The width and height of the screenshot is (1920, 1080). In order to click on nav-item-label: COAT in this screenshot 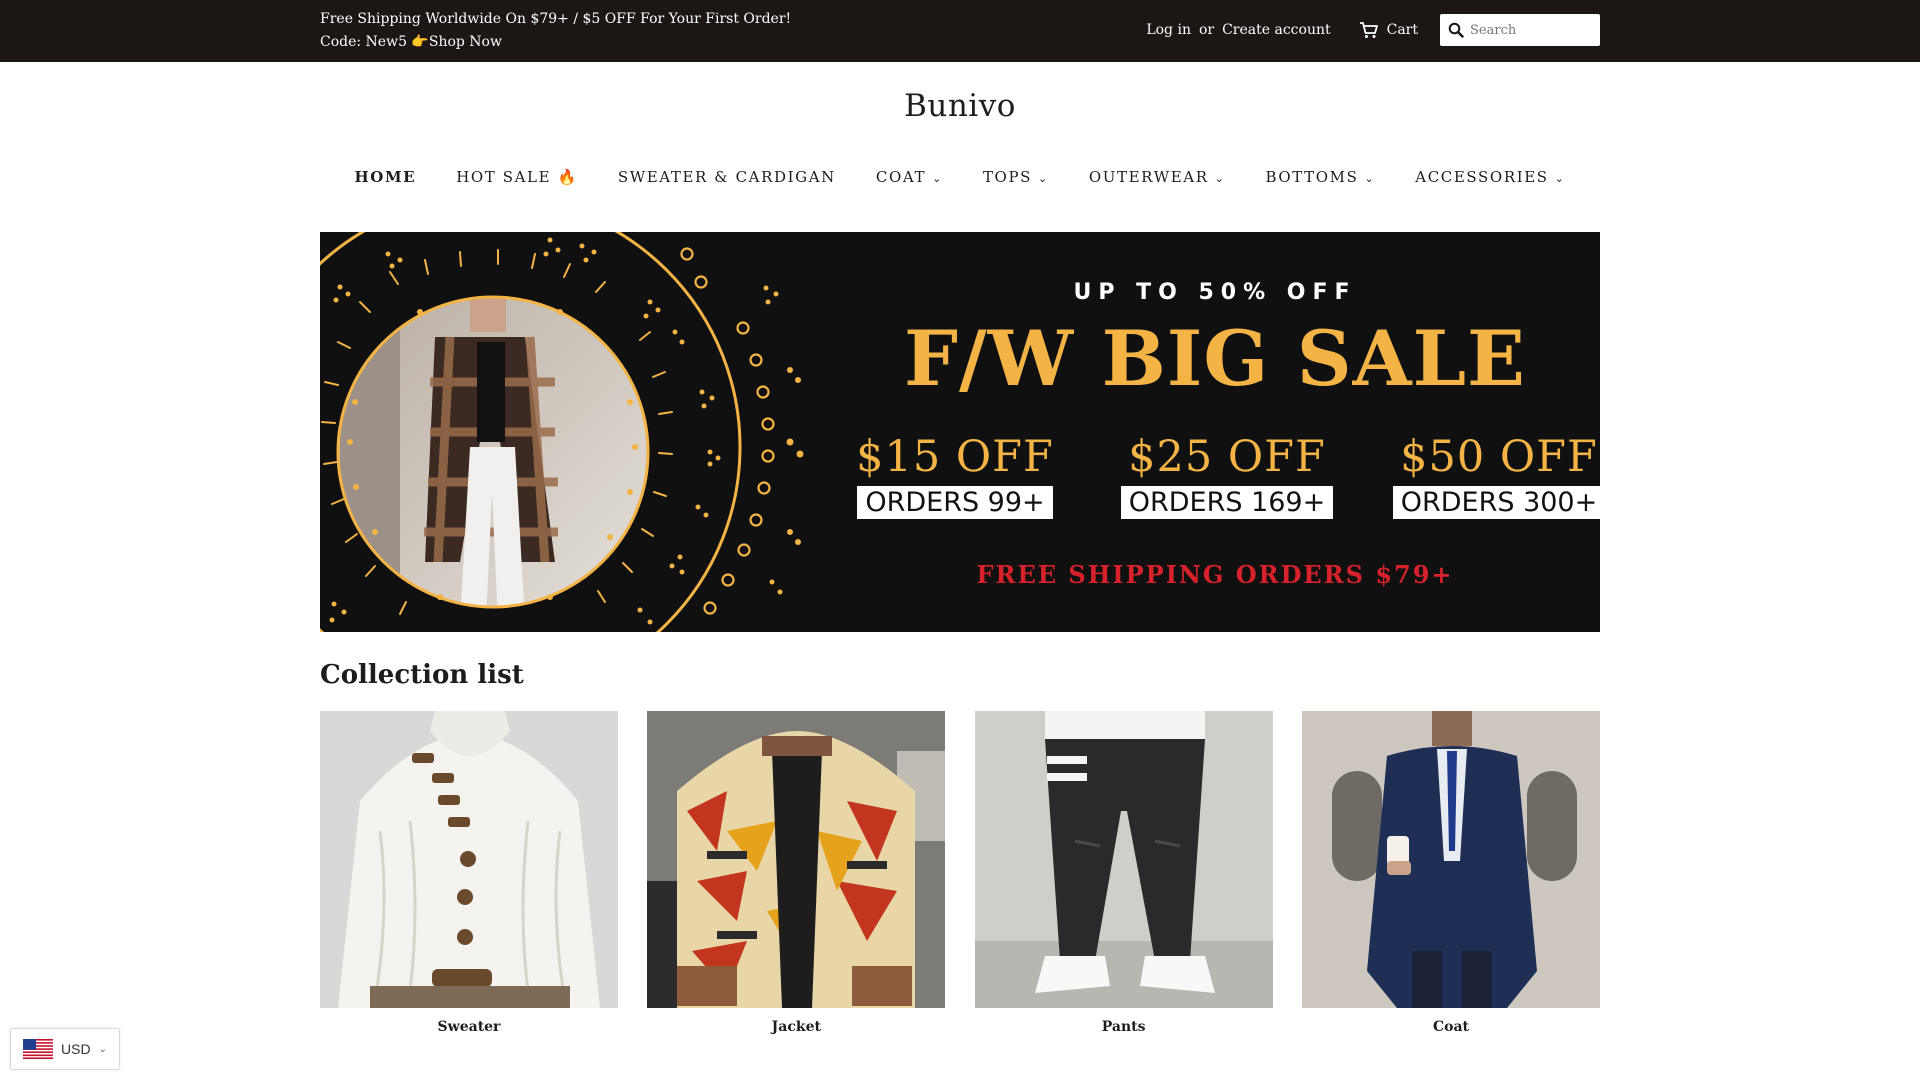, I will do `click(901, 177)`.